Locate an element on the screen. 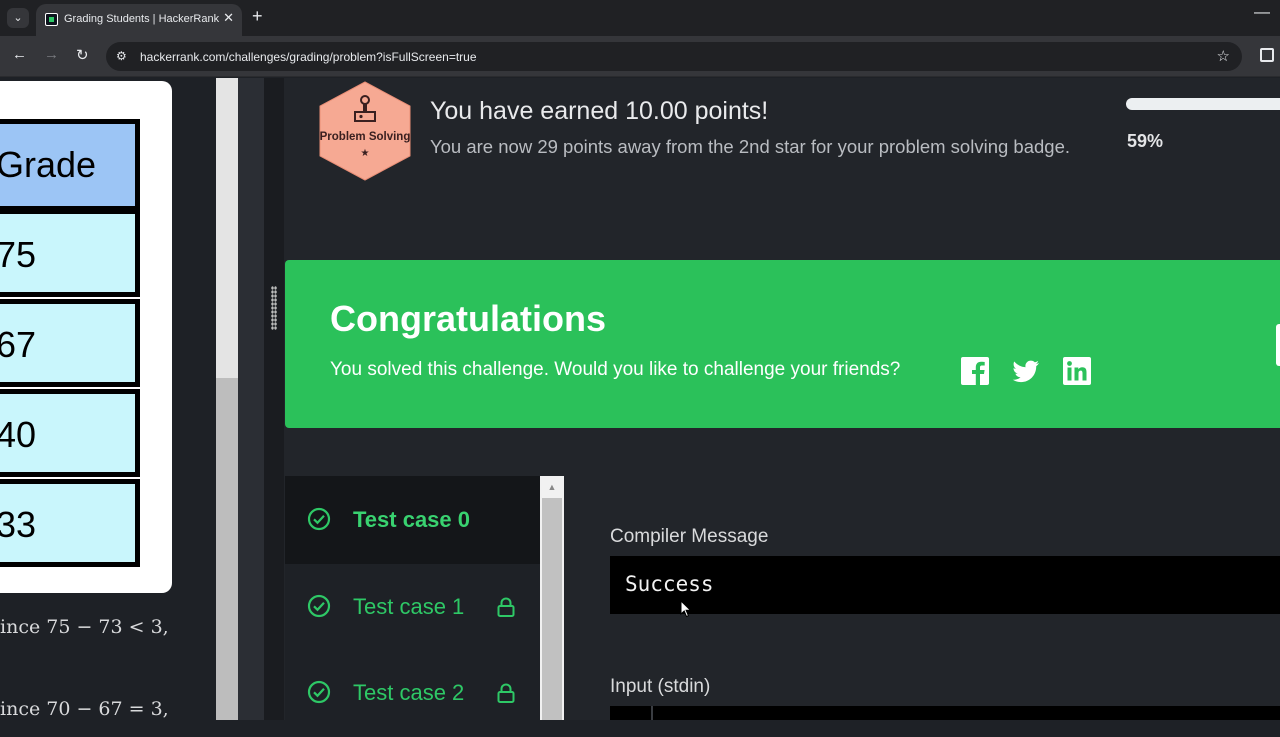 This screenshot has width=1280, height=737. grade-cell: 67 is located at coordinates (70, 343).